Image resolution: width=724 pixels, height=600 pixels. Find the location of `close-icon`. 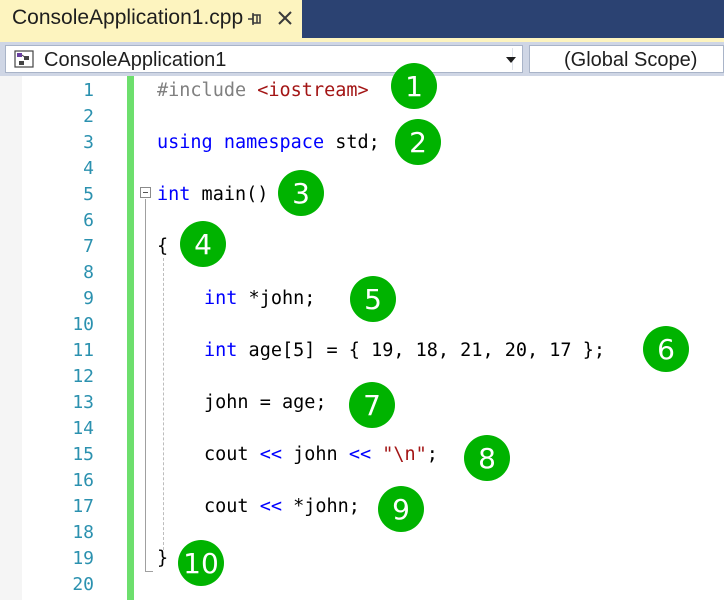

close-icon is located at coordinates (285, 18).